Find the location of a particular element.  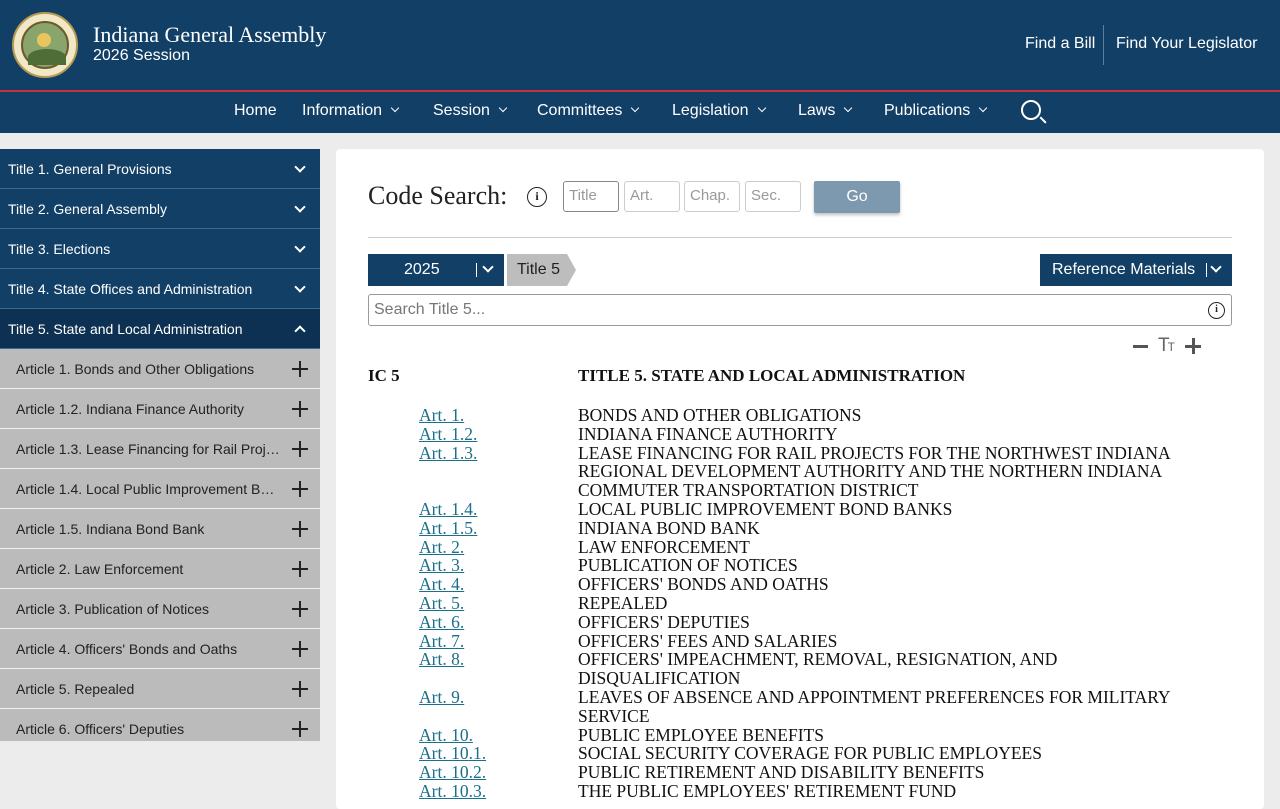

session-label: 2026 Session is located at coordinates (141, 55).